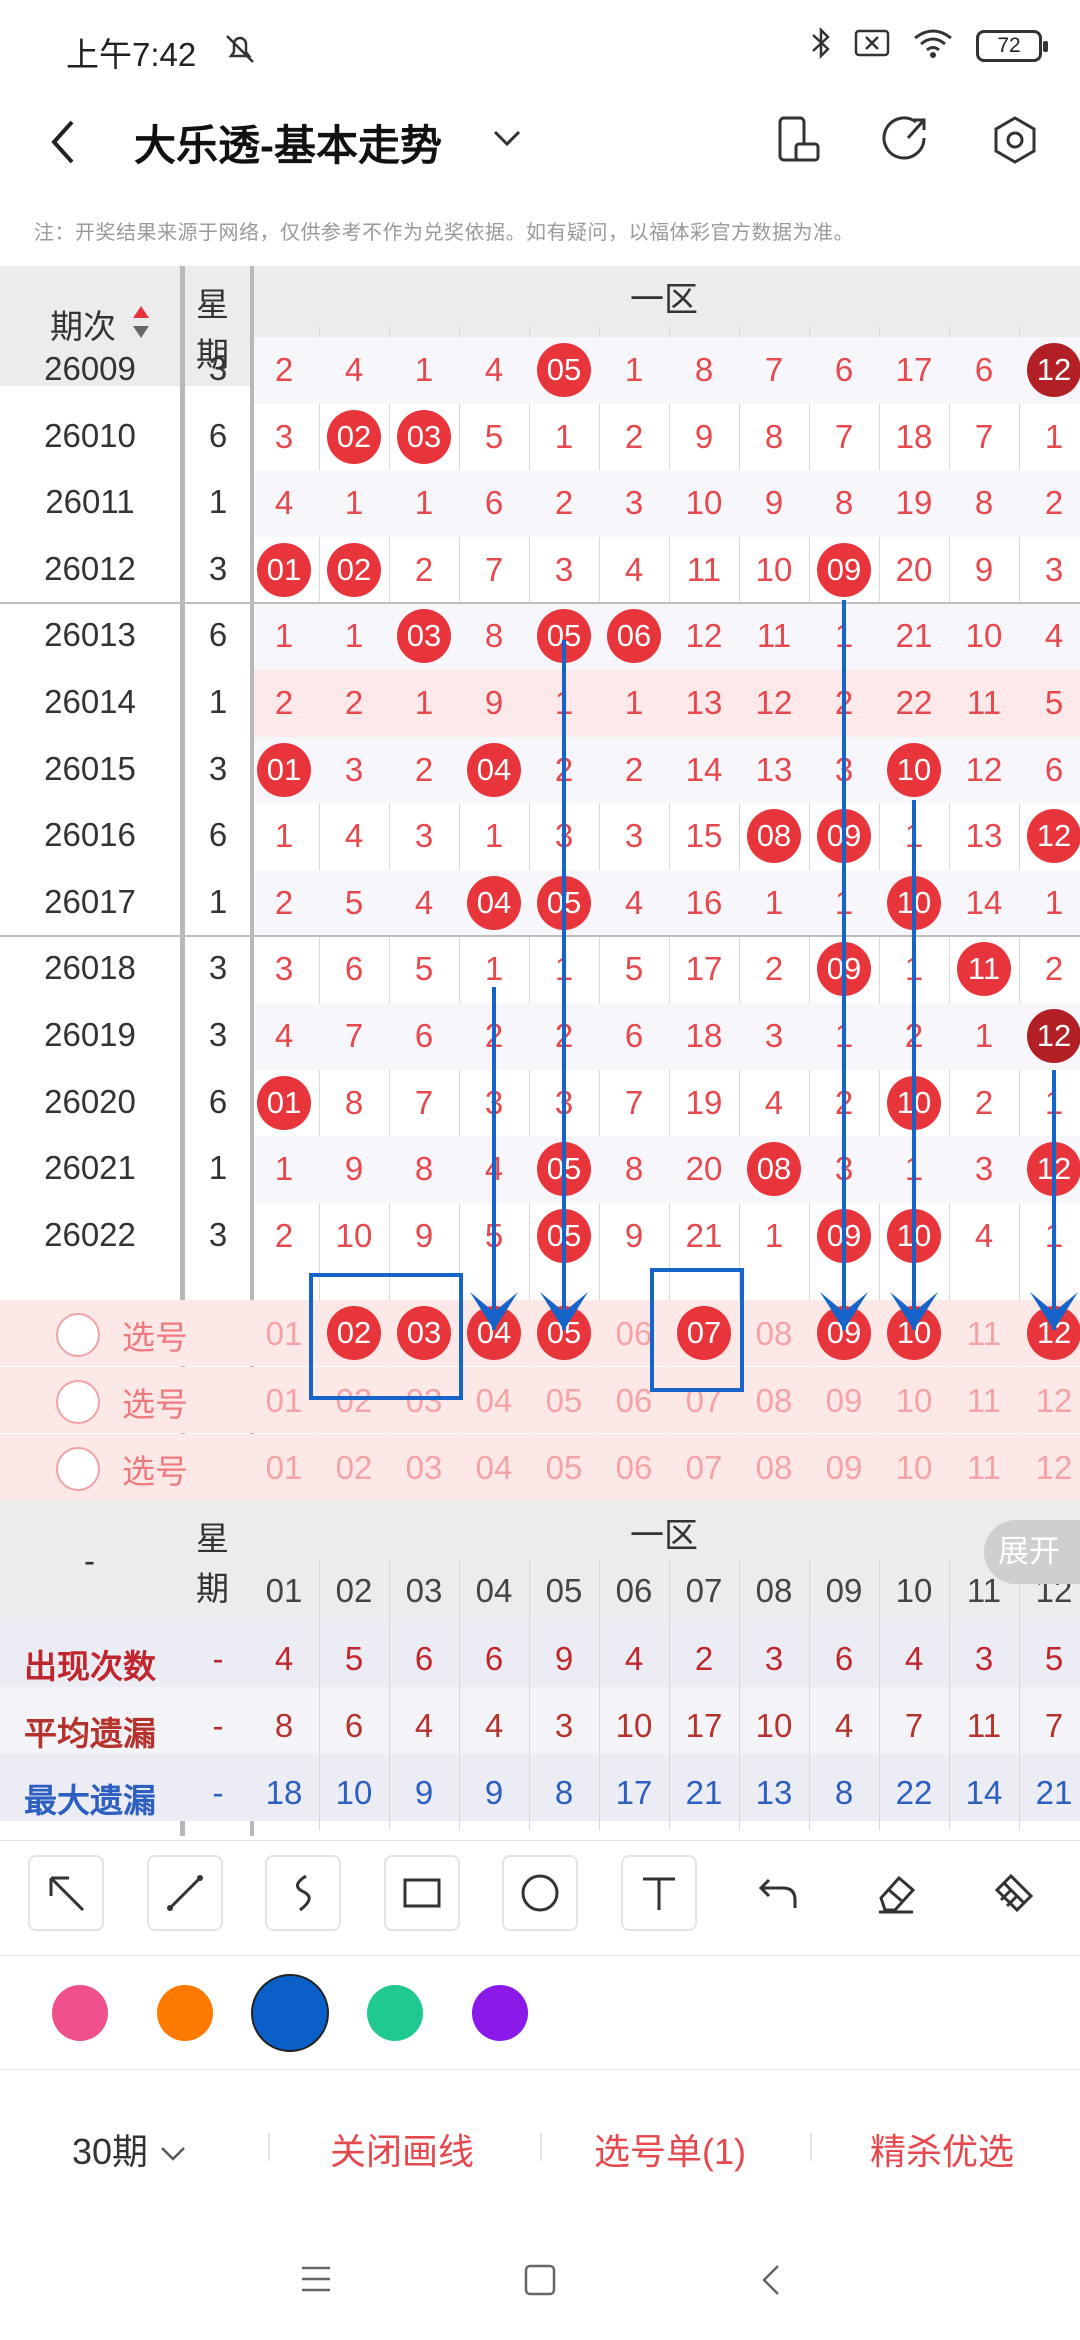 The height and width of the screenshot is (2340, 1080). Describe the element at coordinates (402, 2149) in the screenshot. I see `close-drawing-button: 关闭画线` at that location.